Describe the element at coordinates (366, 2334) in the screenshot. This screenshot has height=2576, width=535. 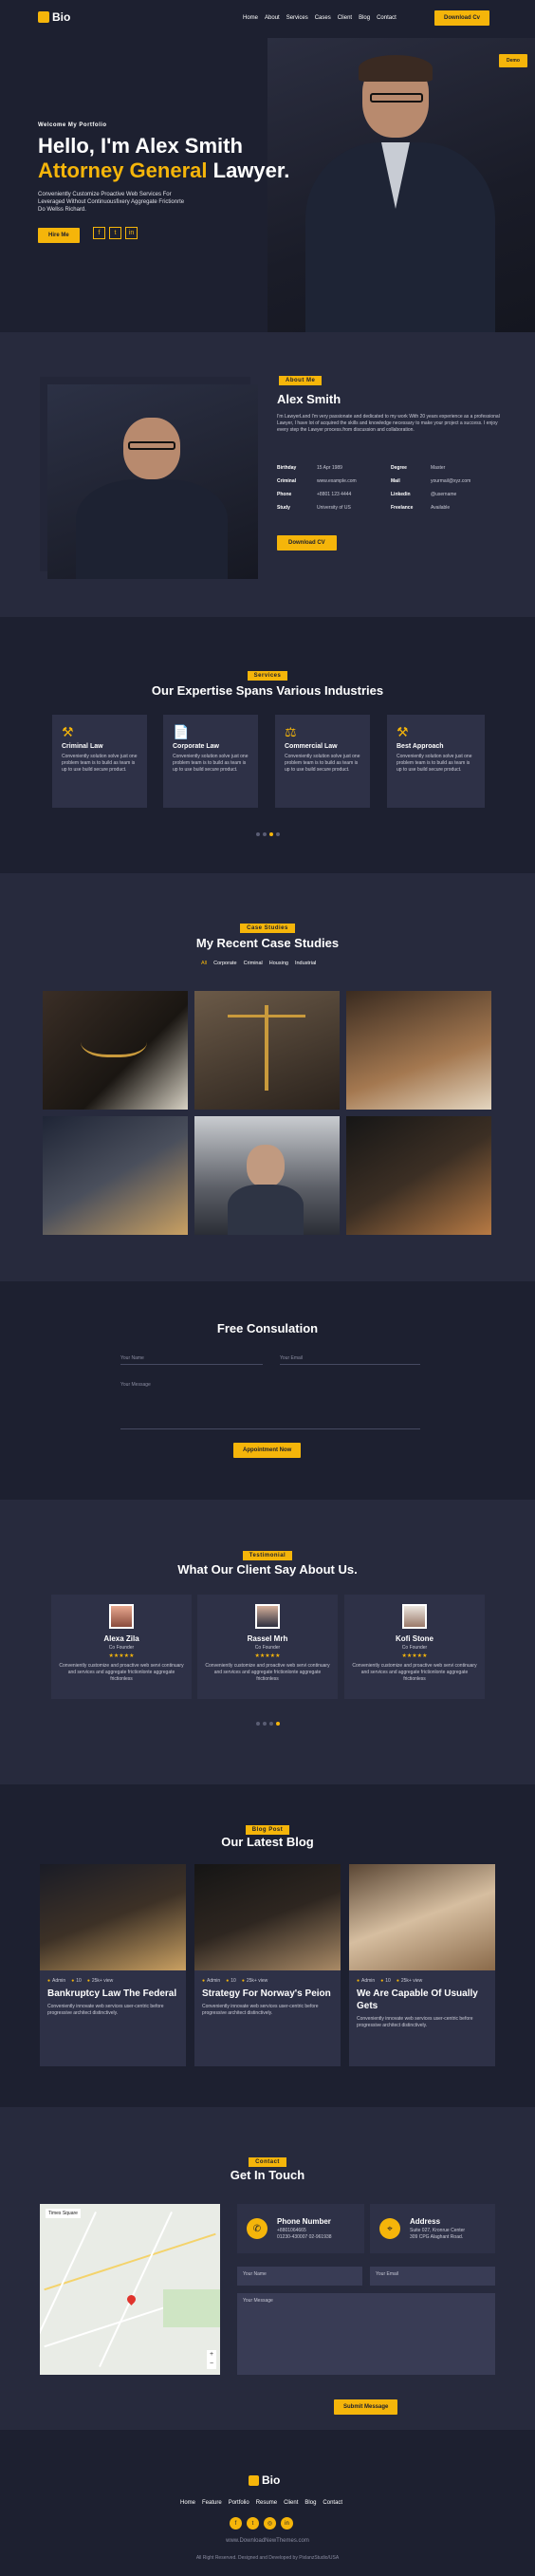
I see `contact-message-input: Your Message` at that location.